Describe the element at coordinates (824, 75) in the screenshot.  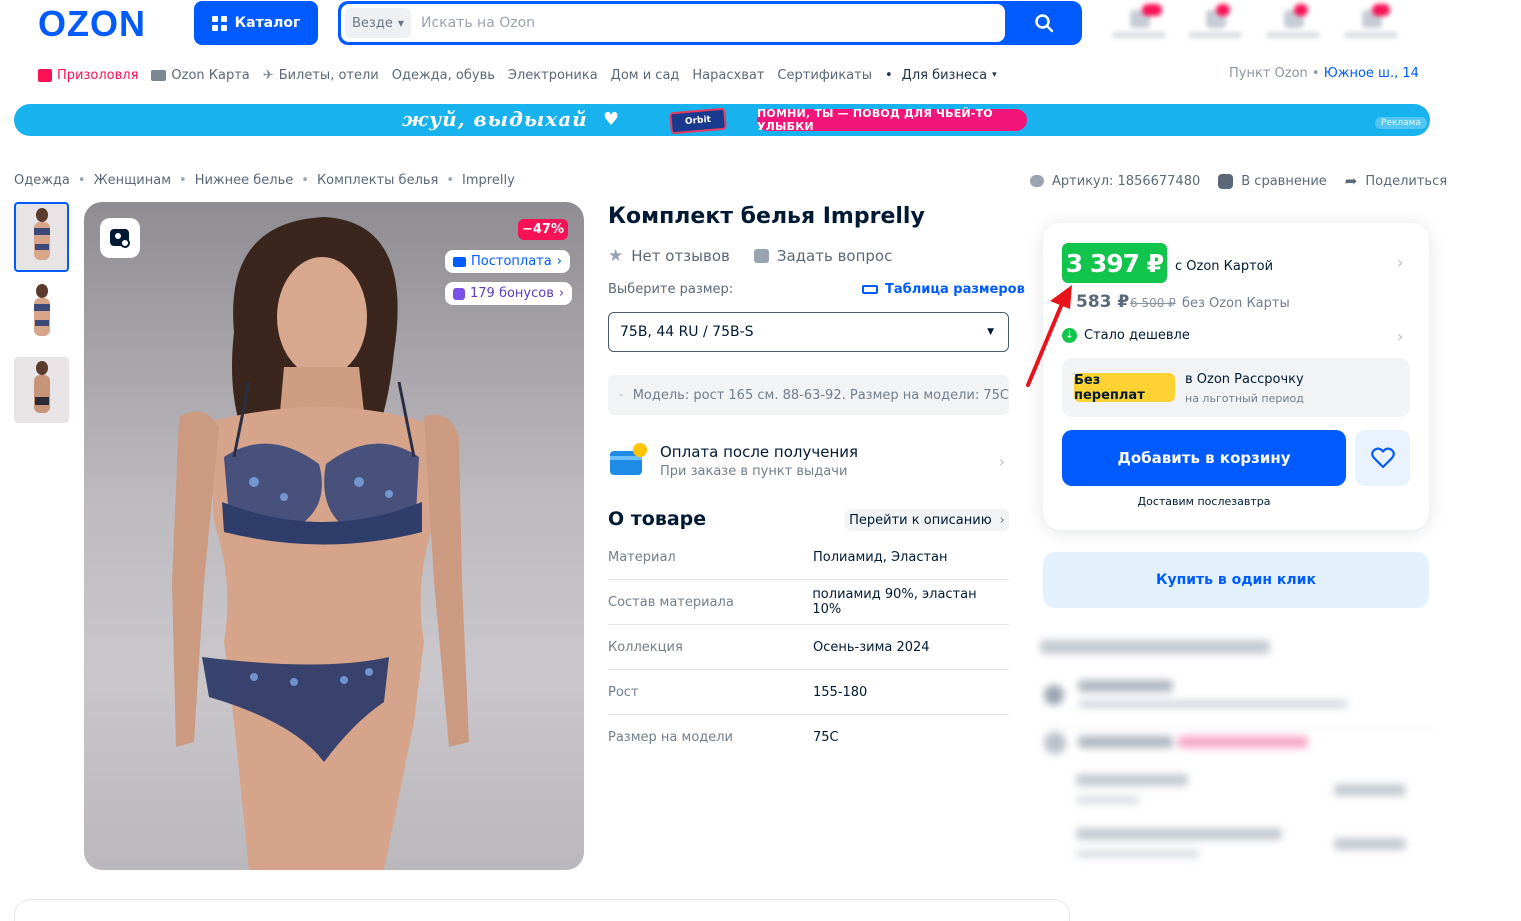
I see `nav-item-certificates: Сертификаты` at that location.